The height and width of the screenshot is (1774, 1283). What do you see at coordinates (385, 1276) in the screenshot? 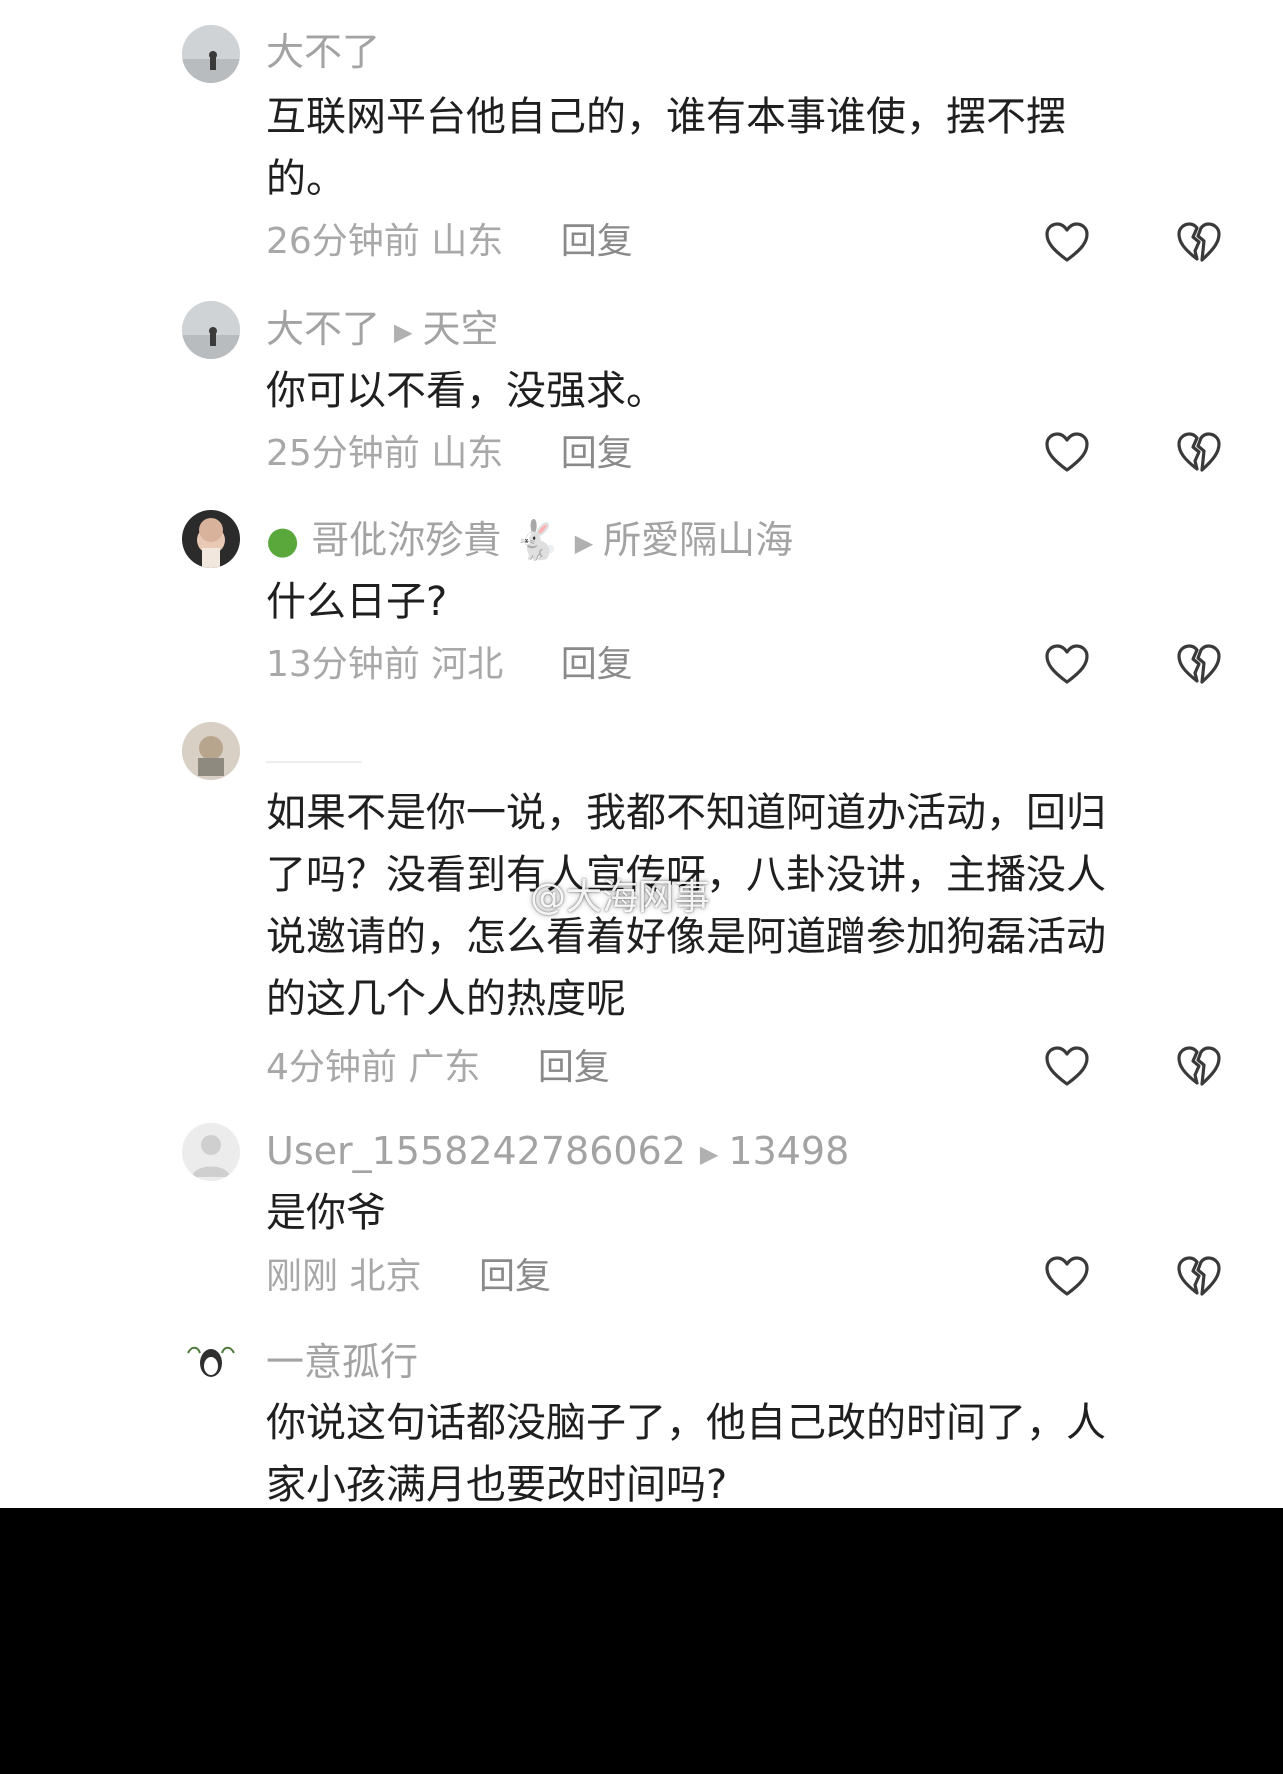
I see `comment-location: 北京` at bounding box center [385, 1276].